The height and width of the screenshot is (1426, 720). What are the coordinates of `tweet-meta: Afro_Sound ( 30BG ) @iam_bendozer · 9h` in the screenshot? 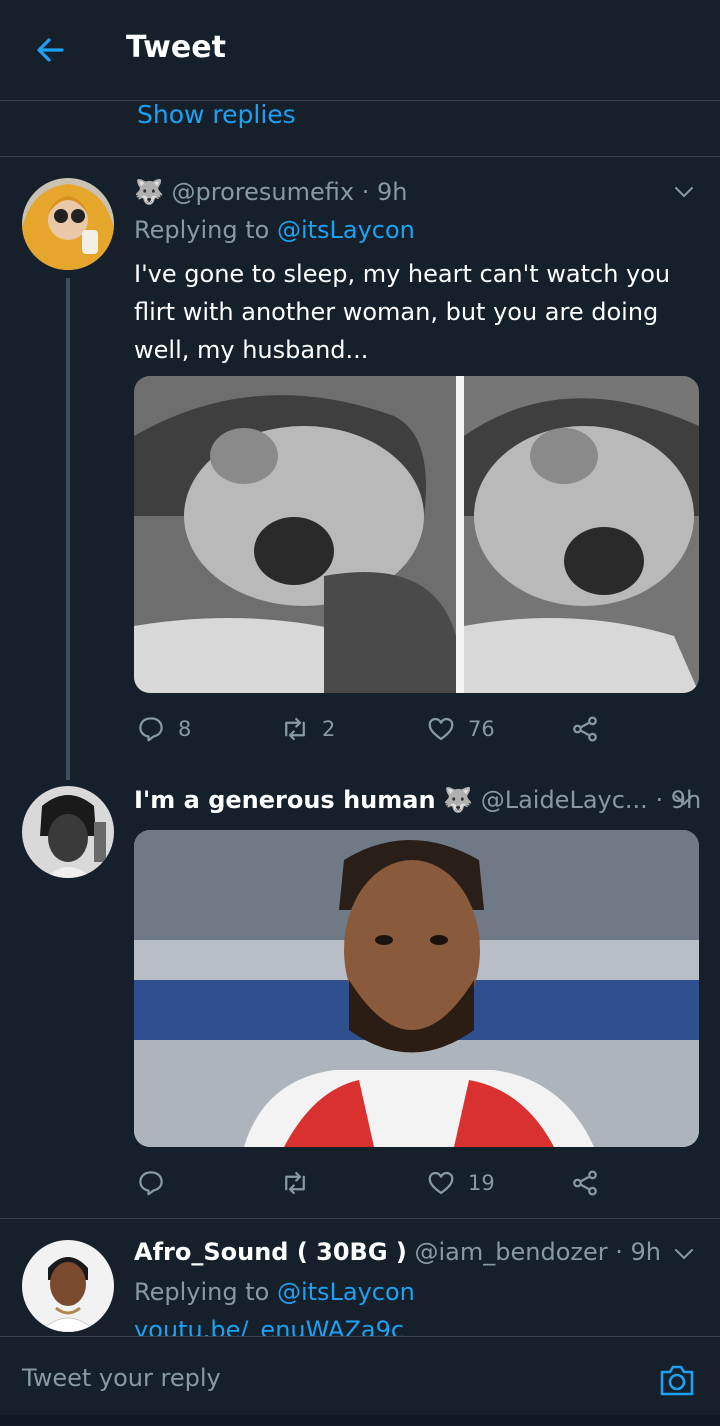 It's located at (397, 1252).